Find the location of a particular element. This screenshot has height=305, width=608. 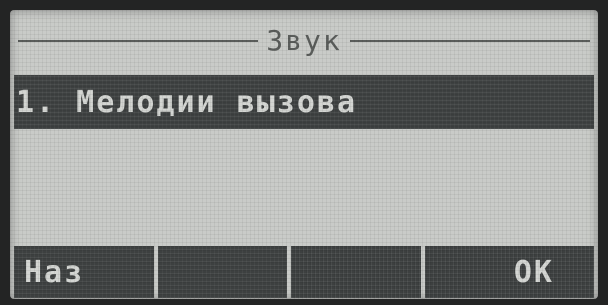

screen-header: Звук is located at coordinates (304, 41).